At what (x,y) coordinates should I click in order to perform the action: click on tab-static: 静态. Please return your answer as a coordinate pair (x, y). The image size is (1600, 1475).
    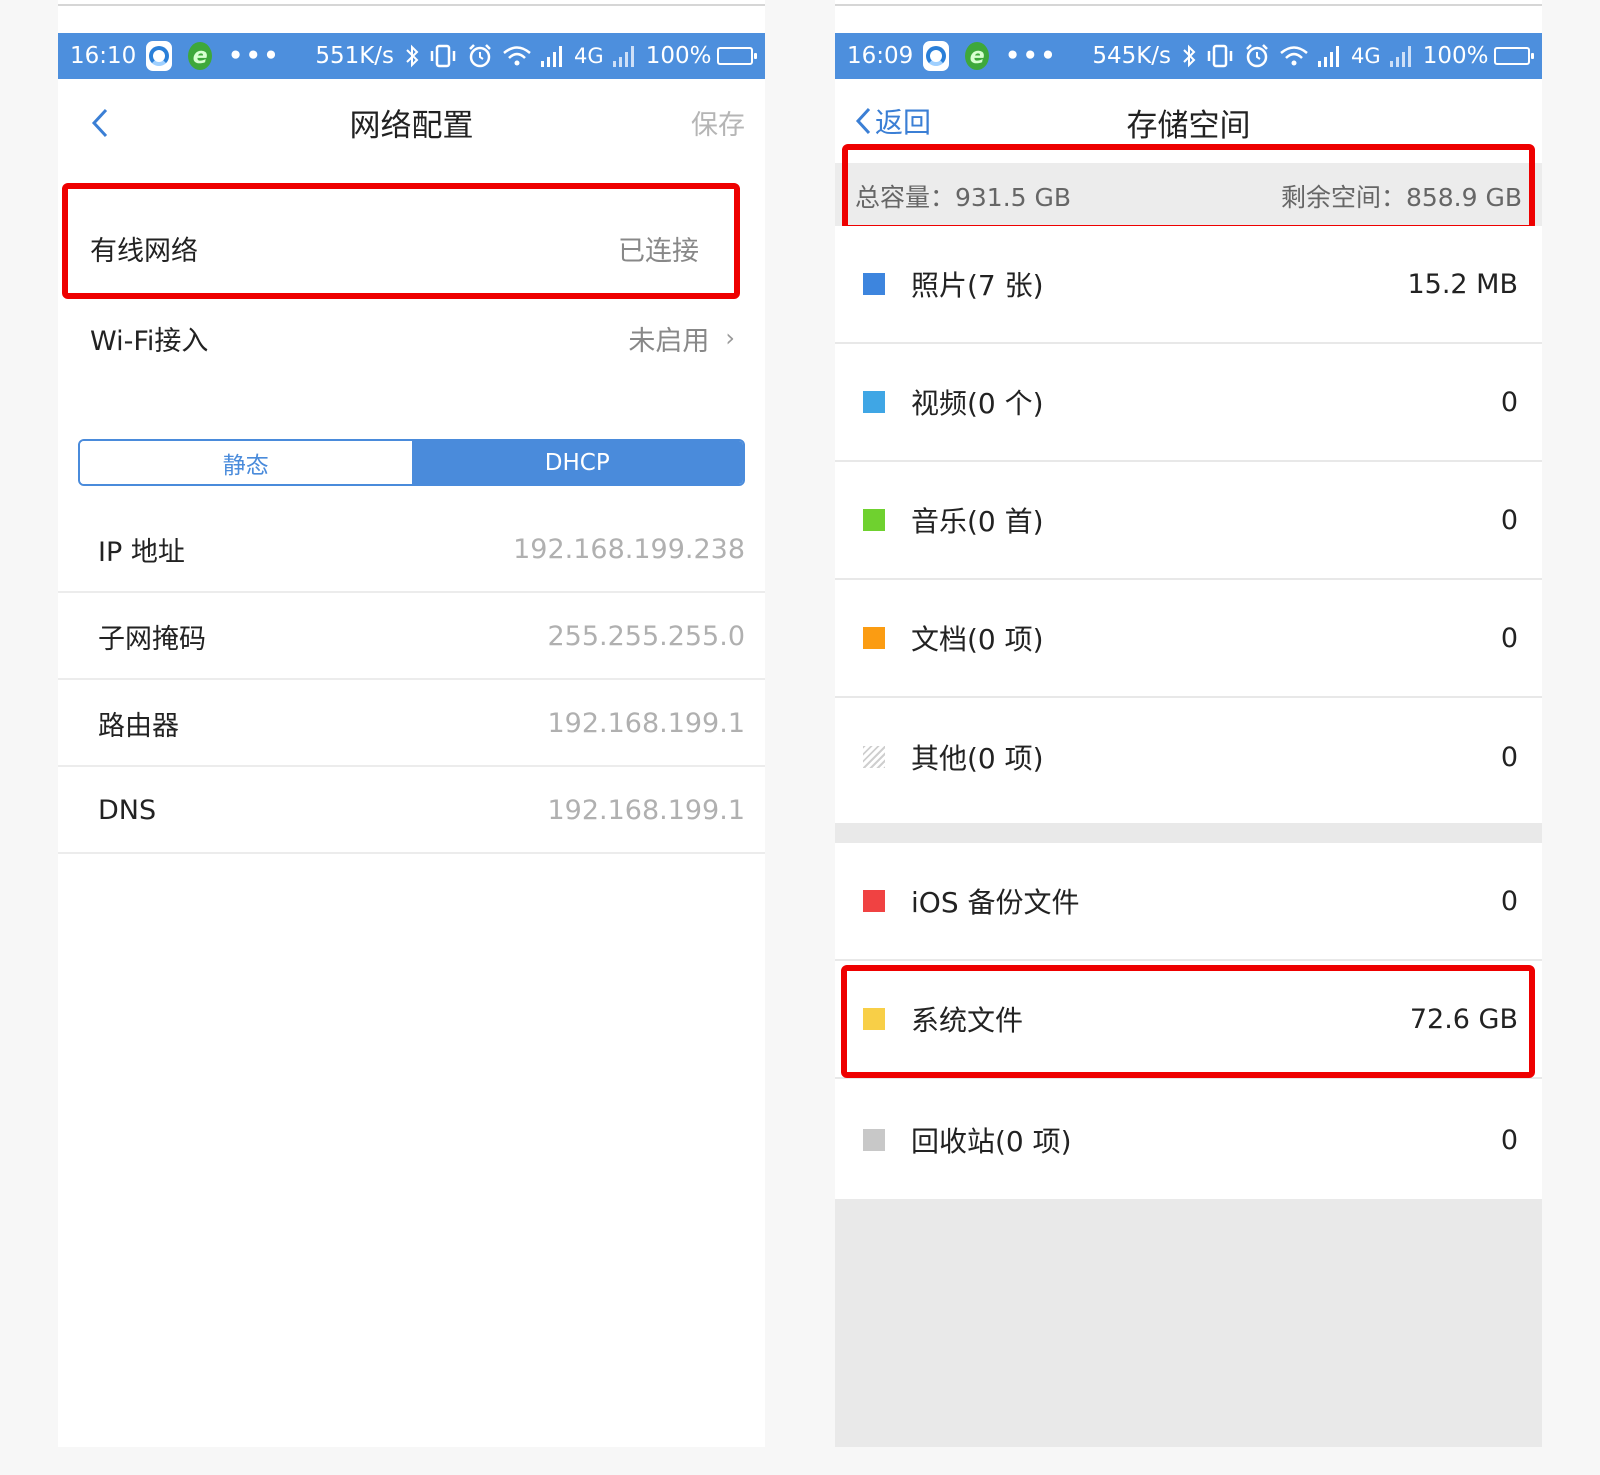
    Looking at the image, I should click on (246, 462).